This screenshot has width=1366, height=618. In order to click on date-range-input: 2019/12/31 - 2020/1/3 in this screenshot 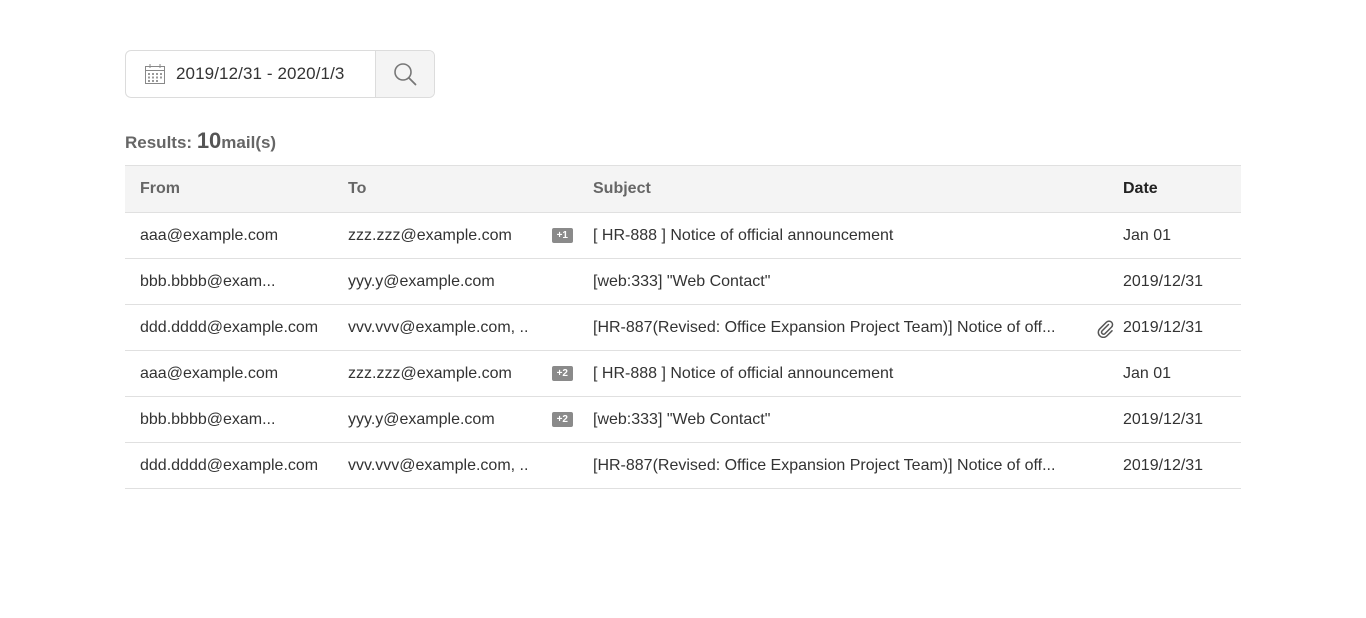, I will do `click(250, 74)`.